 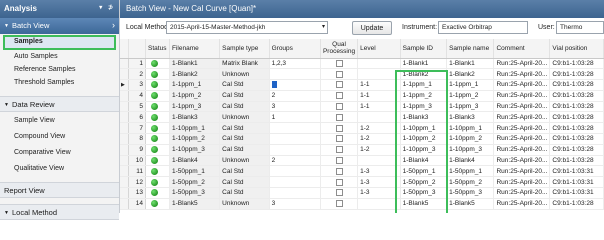 I want to click on sample-name-cell: 1-50ppm_1, so click(x=470, y=171).